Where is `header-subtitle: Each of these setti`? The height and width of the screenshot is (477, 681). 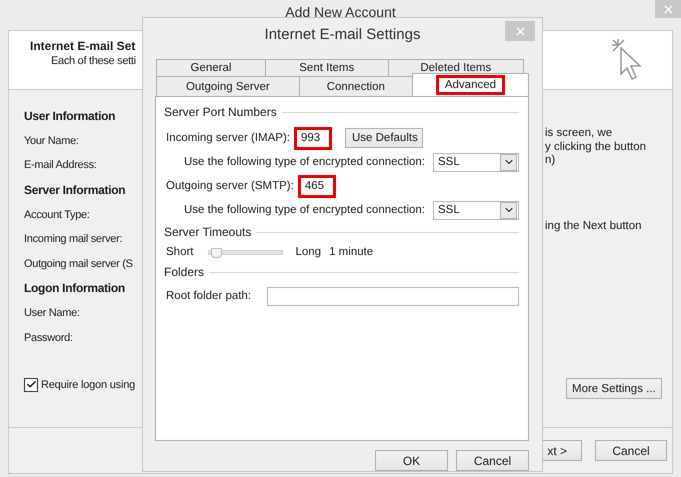 header-subtitle: Each of these setti is located at coordinates (93, 61).